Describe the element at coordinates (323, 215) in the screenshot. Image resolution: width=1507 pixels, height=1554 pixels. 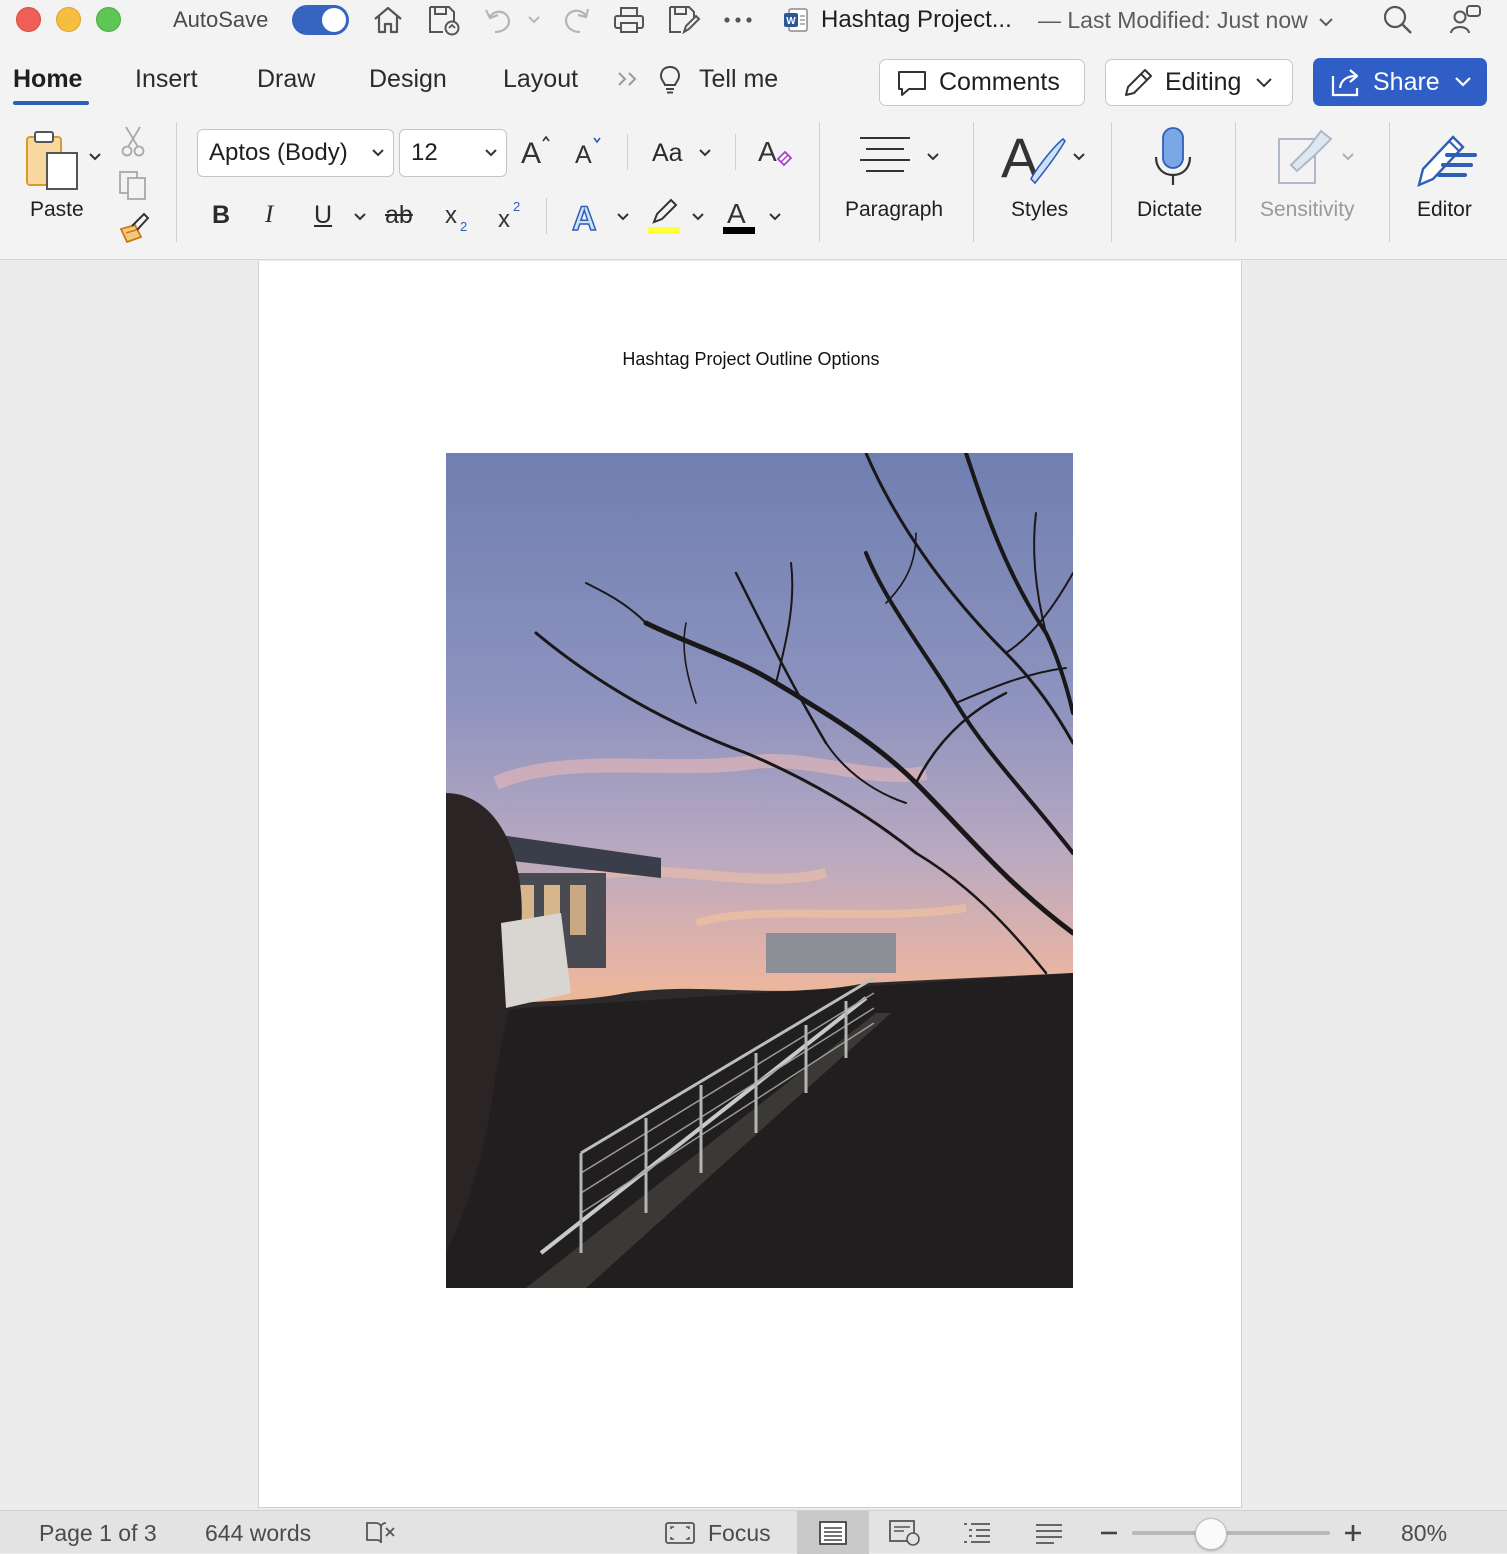
I see `underline-button: U` at that location.